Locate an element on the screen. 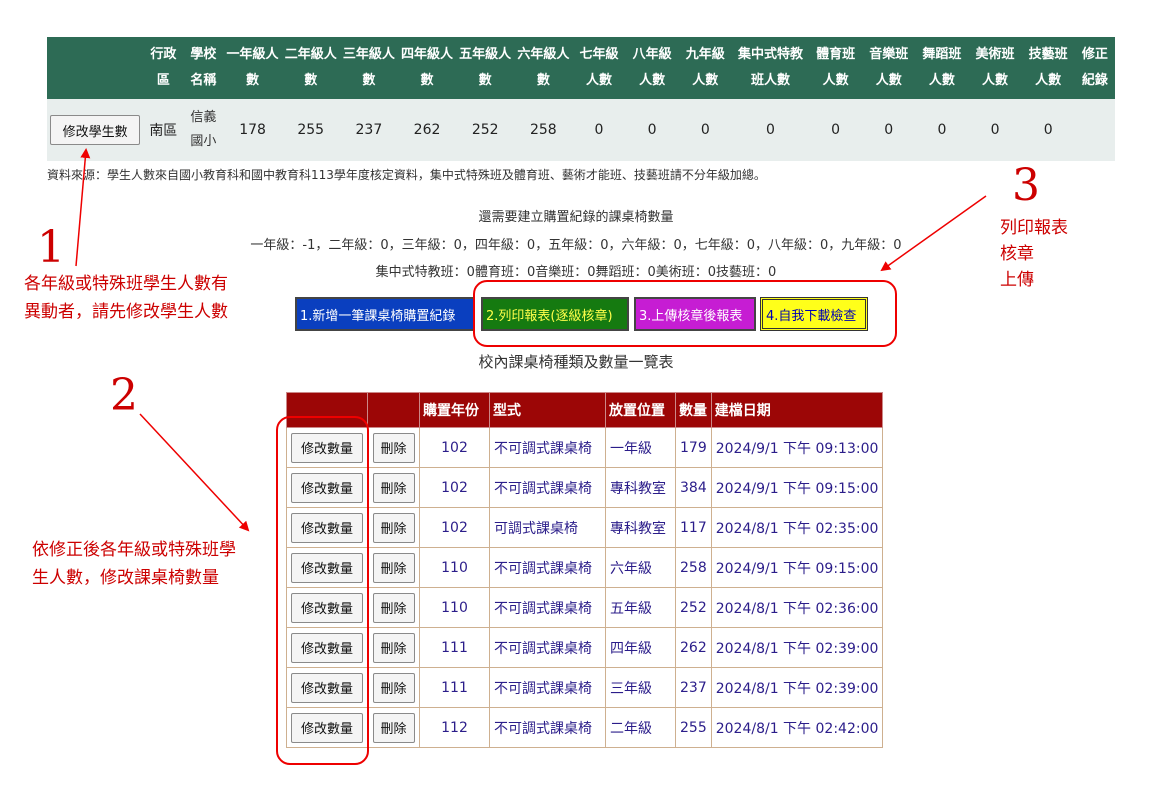  created-date-cell: 2024/8/1 下午 02:35:00 is located at coordinates (797, 527).